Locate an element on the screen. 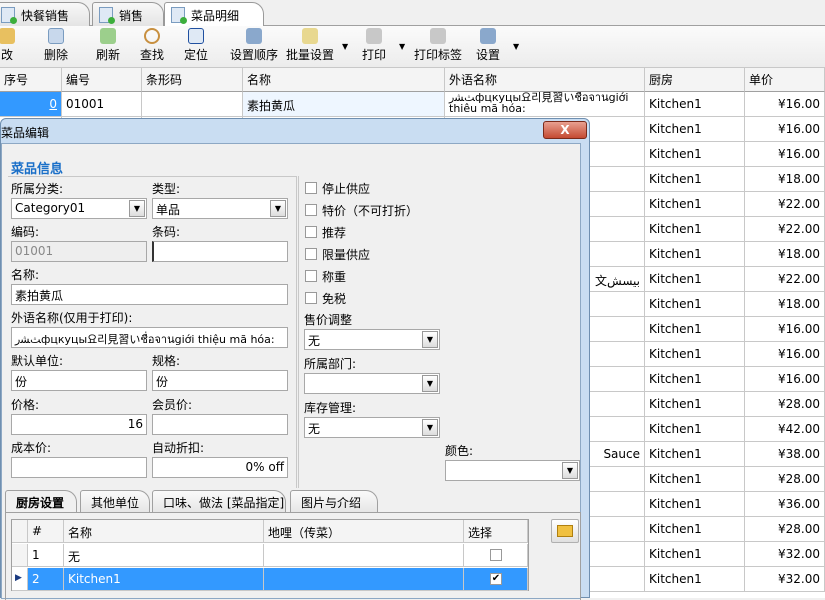 The width and height of the screenshot is (825, 600). set-order-button: 设置顺序 is located at coordinates (254, 45).